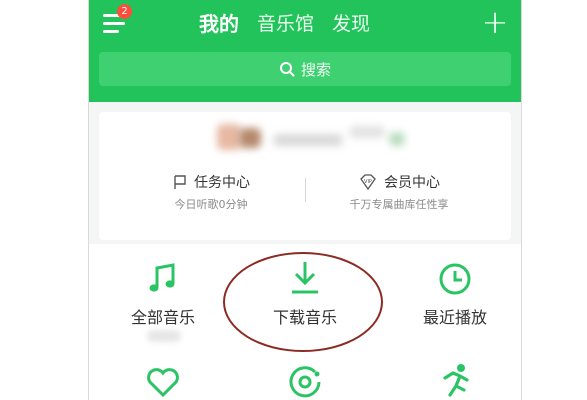 This screenshot has width=587, height=400. I want to click on running-icon, so click(456, 380).